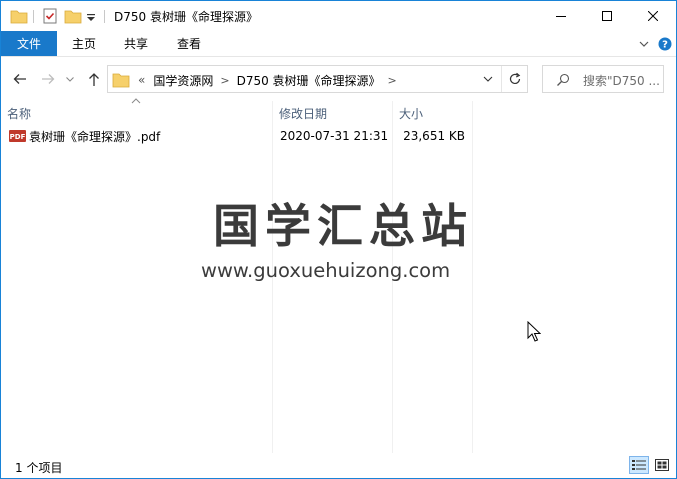  I want to click on new-folder-icon, so click(73, 16).